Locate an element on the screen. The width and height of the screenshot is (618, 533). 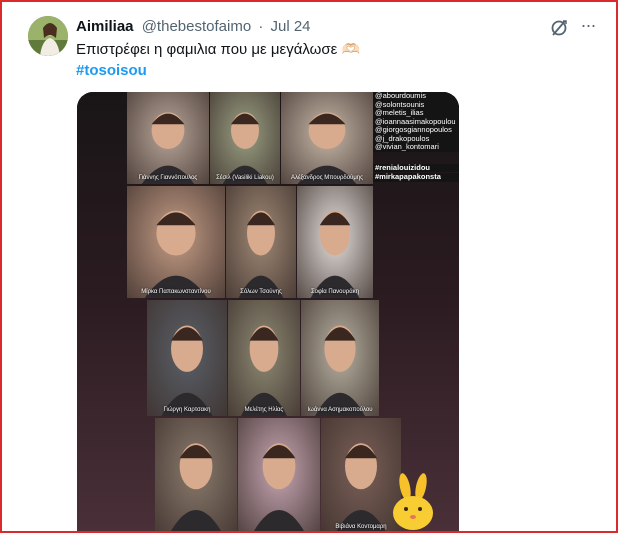
grok-icon is located at coordinates (559, 28).